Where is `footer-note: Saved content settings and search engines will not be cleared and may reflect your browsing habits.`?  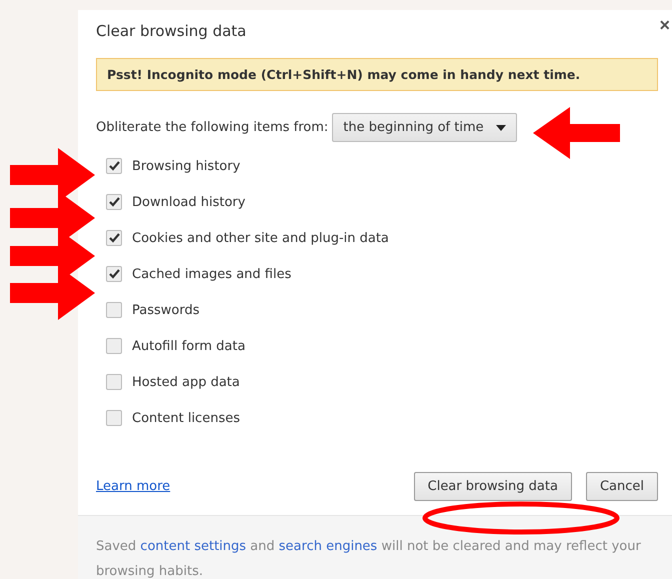 footer-note: Saved content settings and search engines will not be cleared and may reflect your browsing habits. is located at coordinates (375, 547).